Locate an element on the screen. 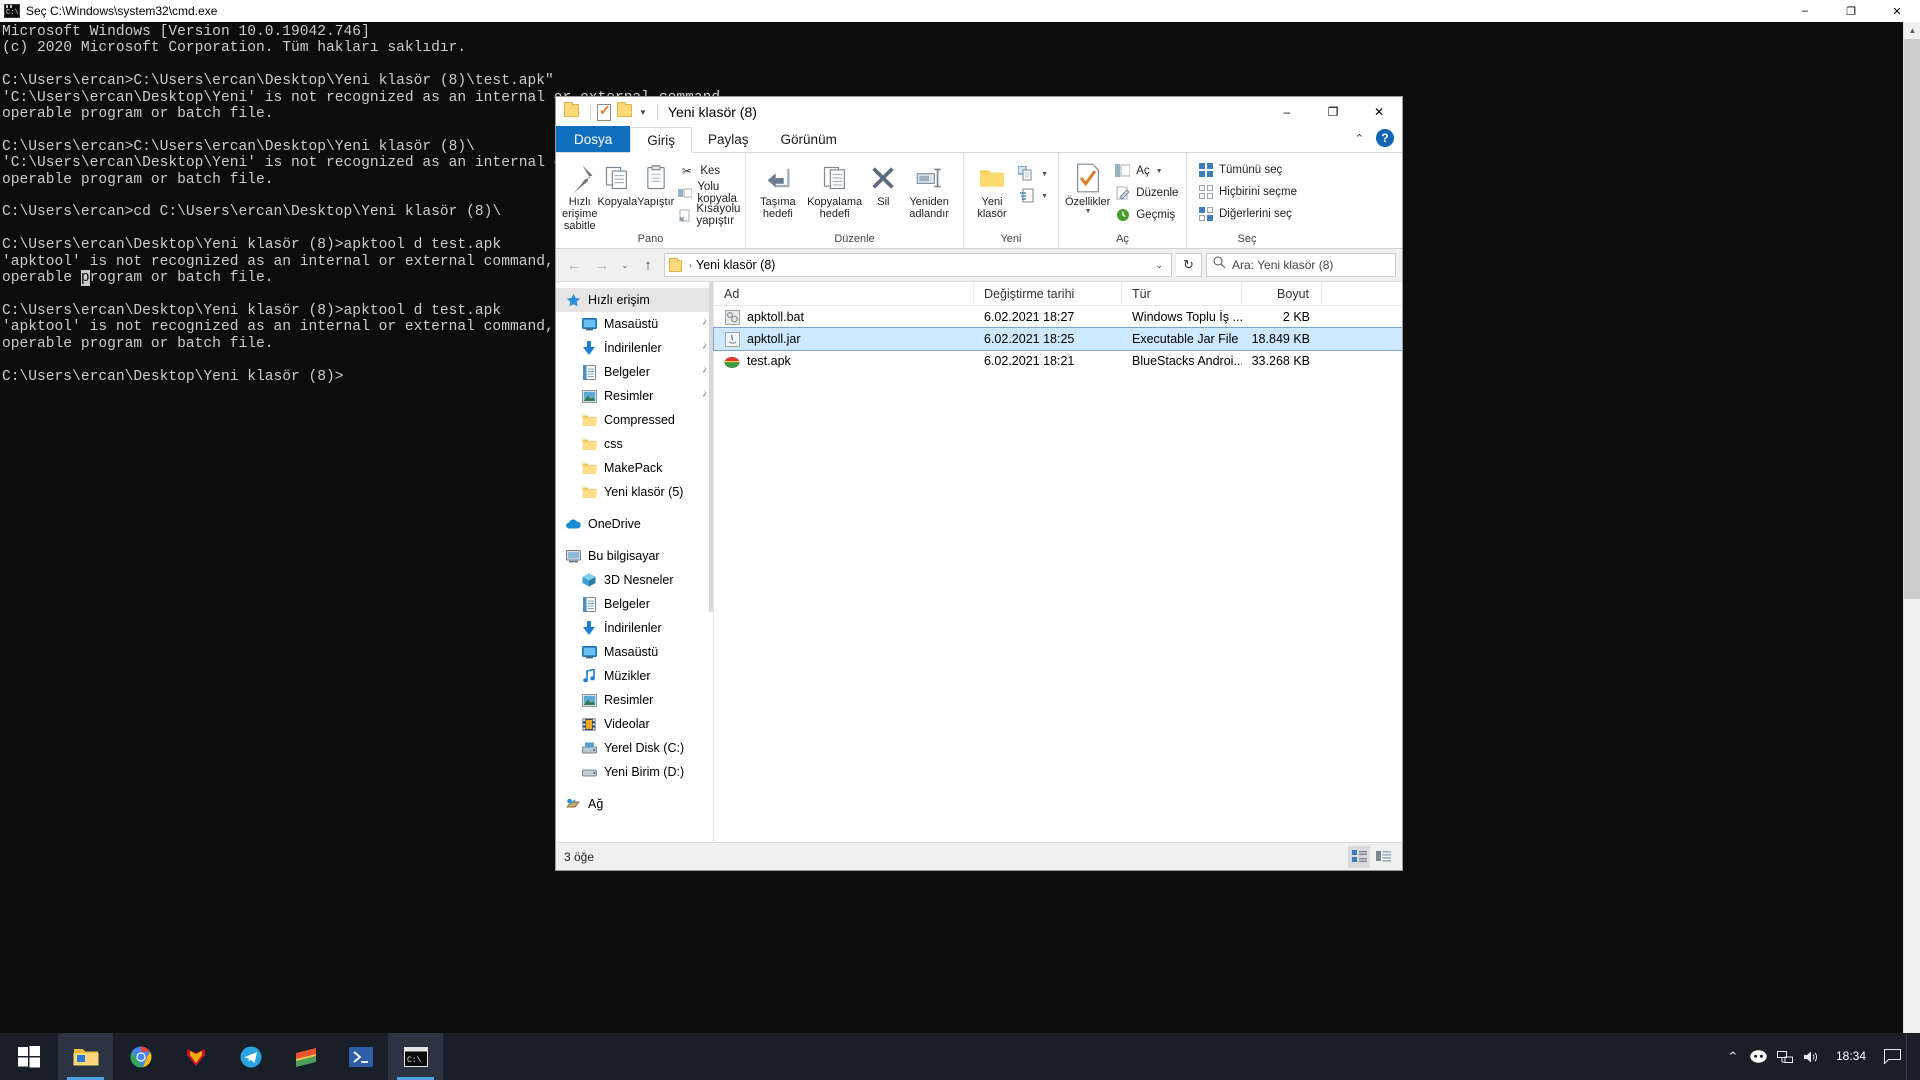 The height and width of the screenshot is (1080, 1920). nav-item-a: Ağ is located at coordinates (634, 804).